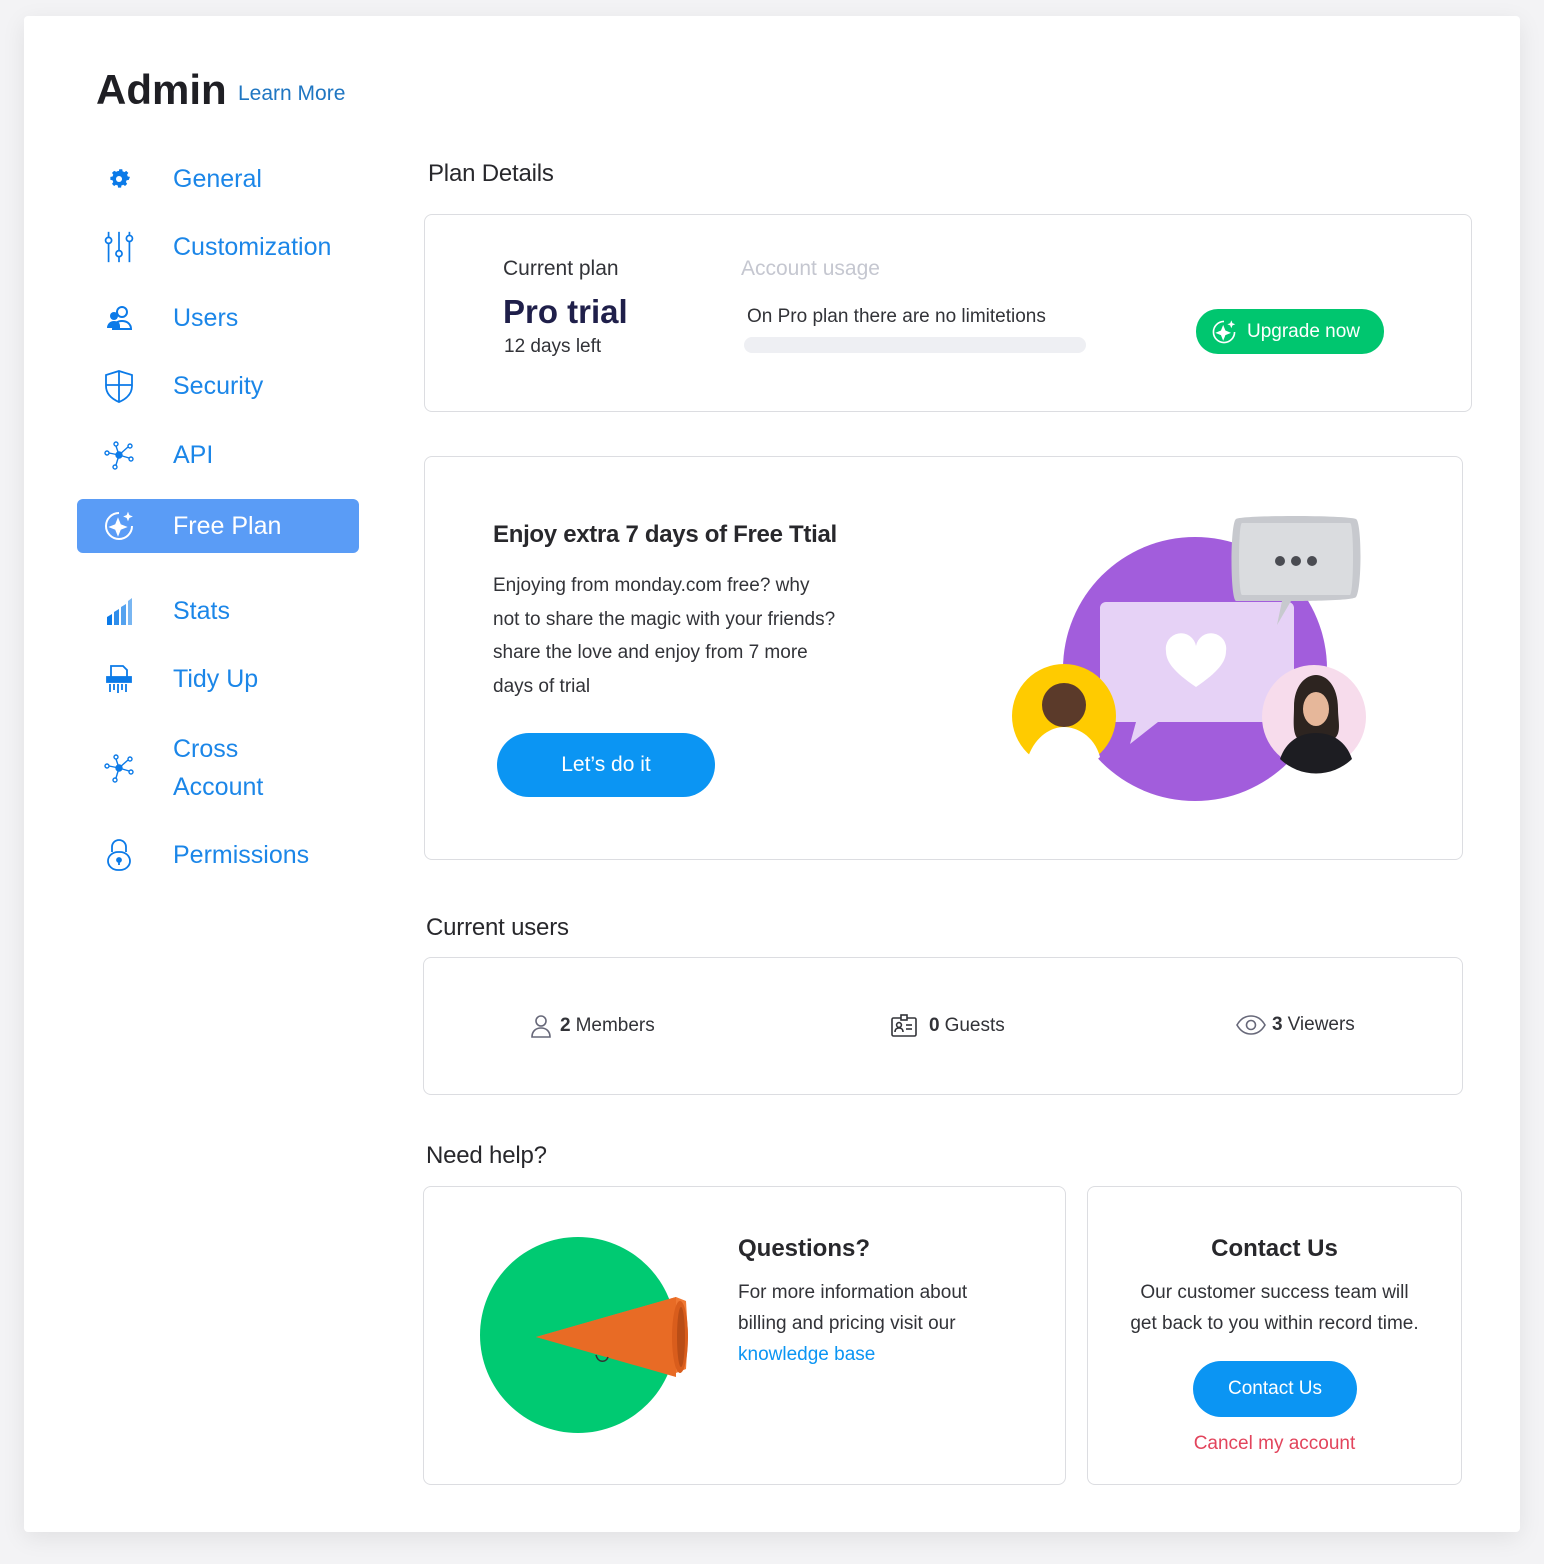 This screenshot has width=1544, height=1564. What do you see at coordinates (606, 765) in the screenshot?
I see `lets-do-it-button: Let’s do it` at bounding box center [606, 765].